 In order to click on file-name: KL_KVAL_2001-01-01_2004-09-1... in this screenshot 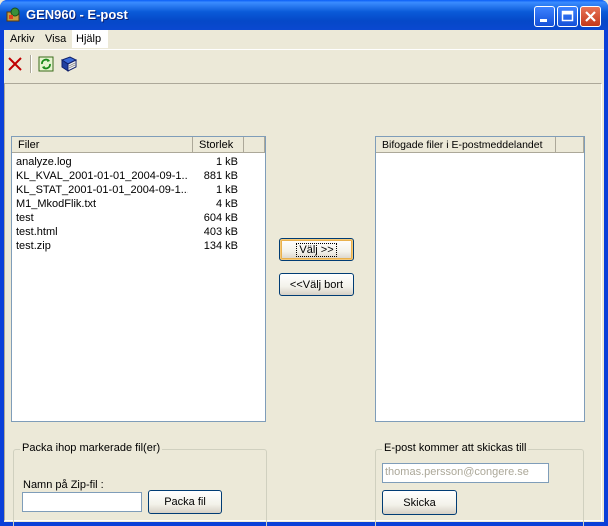, I will do `click(102, 176)`.